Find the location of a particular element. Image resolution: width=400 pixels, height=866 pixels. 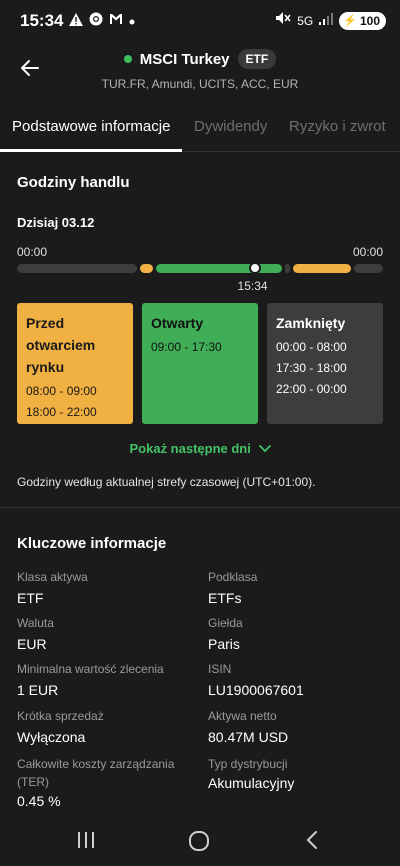

market-status-dot is located at coordinates (127, 59).